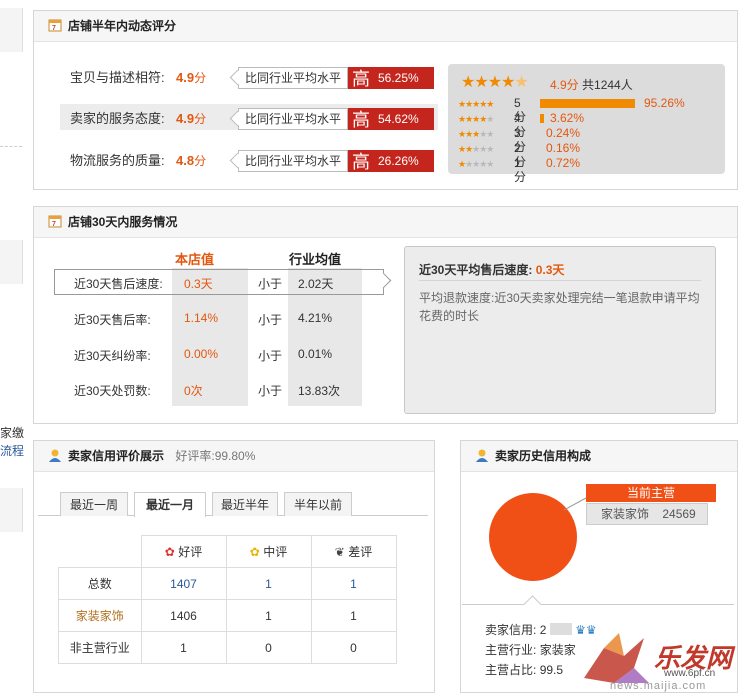 The height and width of the screenshot is (697, 751). I want to click on good-rate: 好评率:99.80%, so click(215, 456).